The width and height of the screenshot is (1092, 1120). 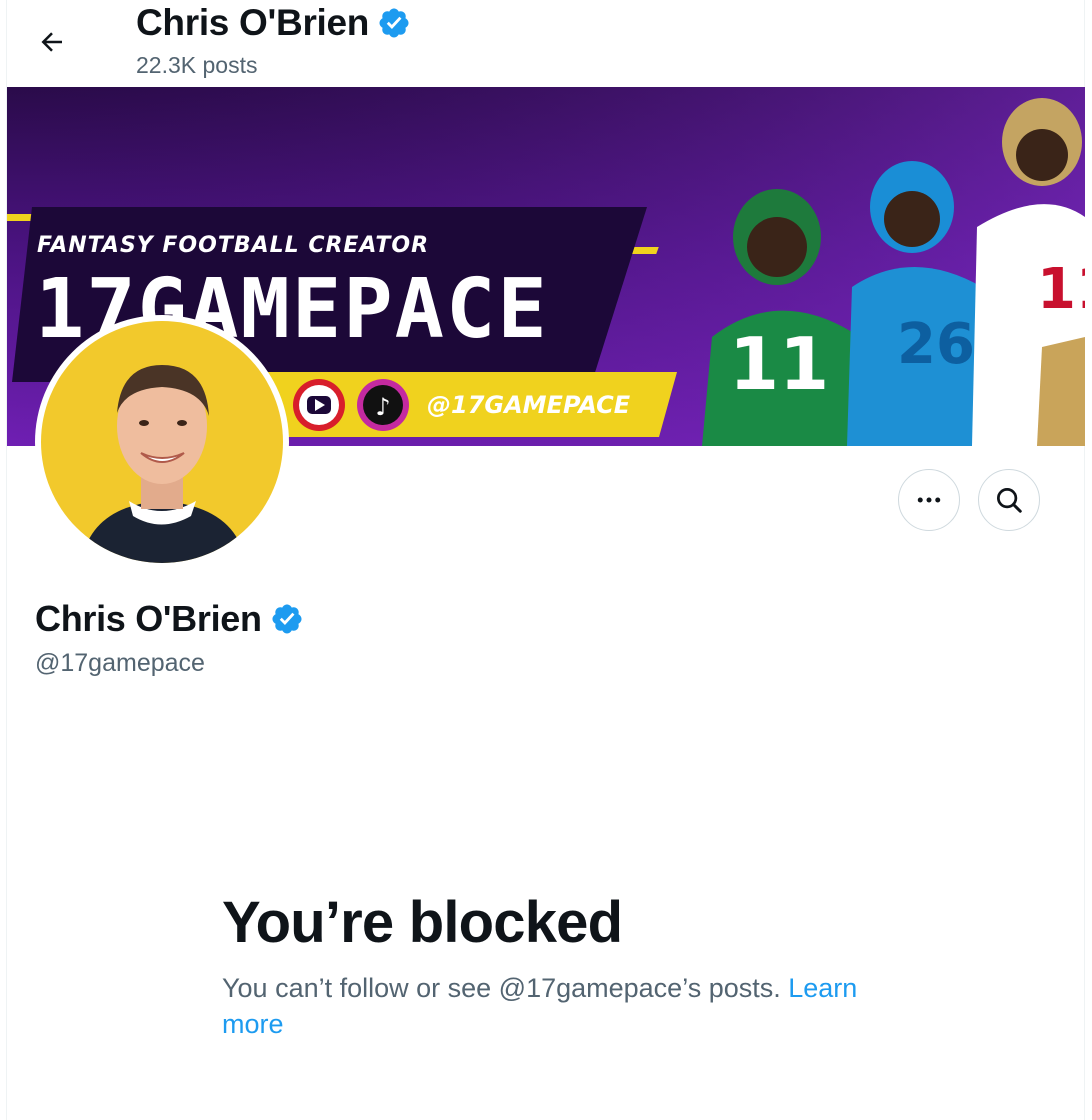 What do you see at coordinates (233, 245) in the screenshot?
I see `banner-subtitle: FANTASY FOOTBALL CREATOR` at bounding box center [233, 245].